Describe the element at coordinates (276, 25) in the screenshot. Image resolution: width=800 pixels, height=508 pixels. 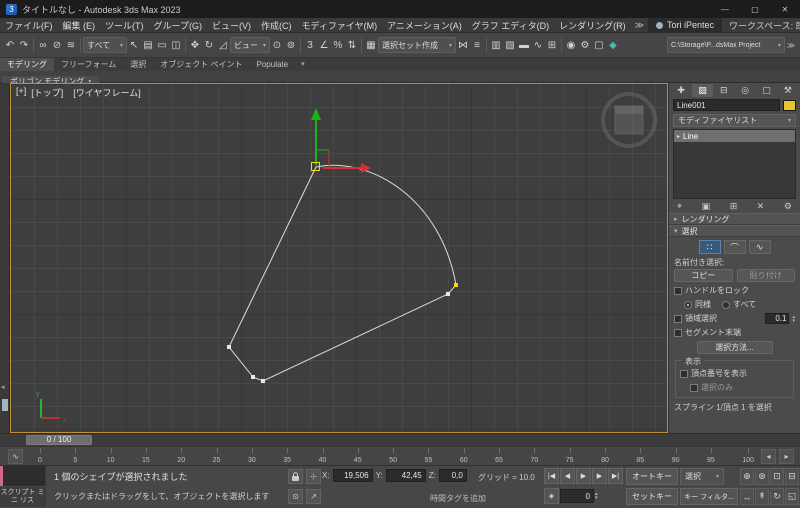
I see `menu-item: 作成(C)` at that location.